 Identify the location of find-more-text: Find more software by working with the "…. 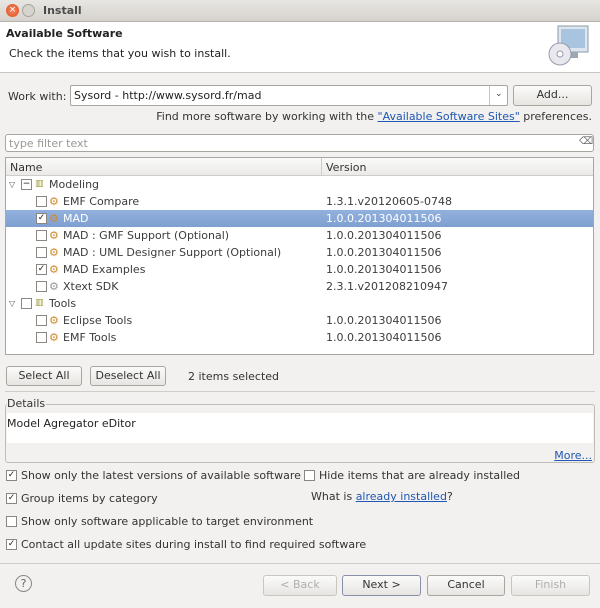
(374, 116).